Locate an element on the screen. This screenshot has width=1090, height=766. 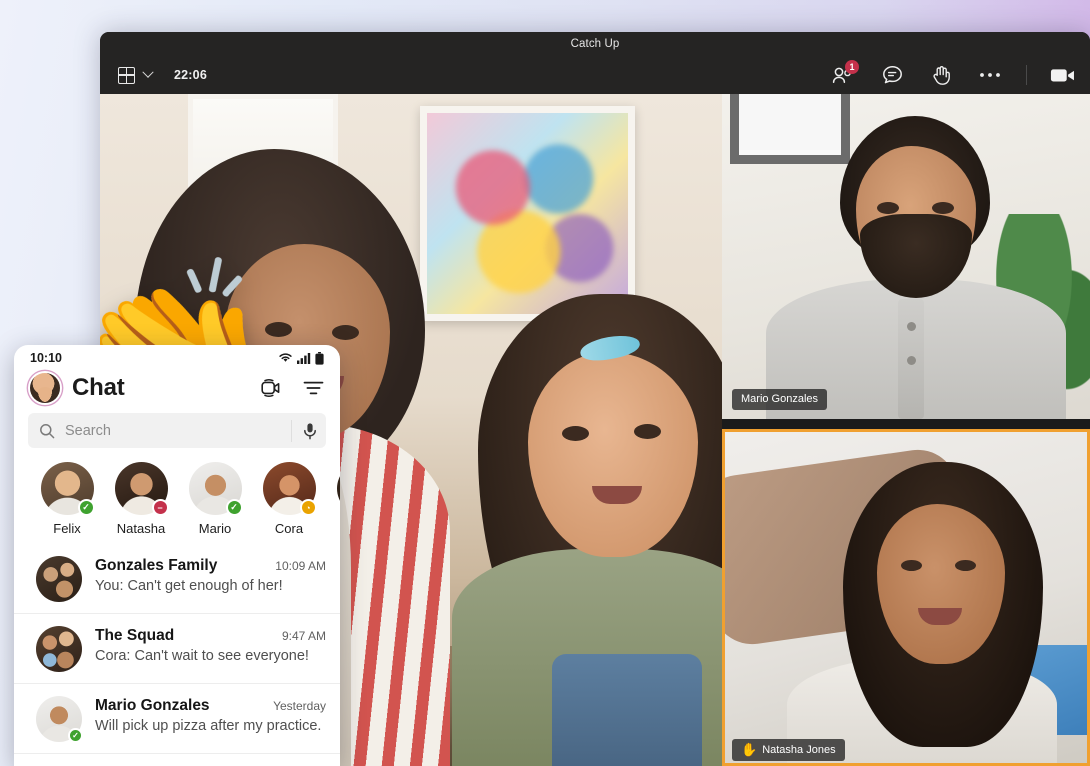
contact-name: Felix is located at coordinates (67, 528).